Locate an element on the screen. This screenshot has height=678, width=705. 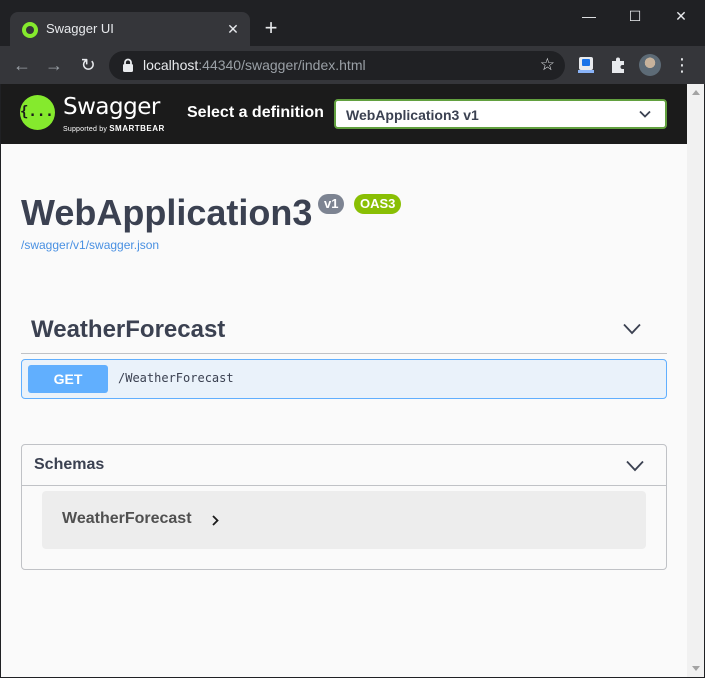
swagger-favicon-icon is located at coordinates (30, 30).